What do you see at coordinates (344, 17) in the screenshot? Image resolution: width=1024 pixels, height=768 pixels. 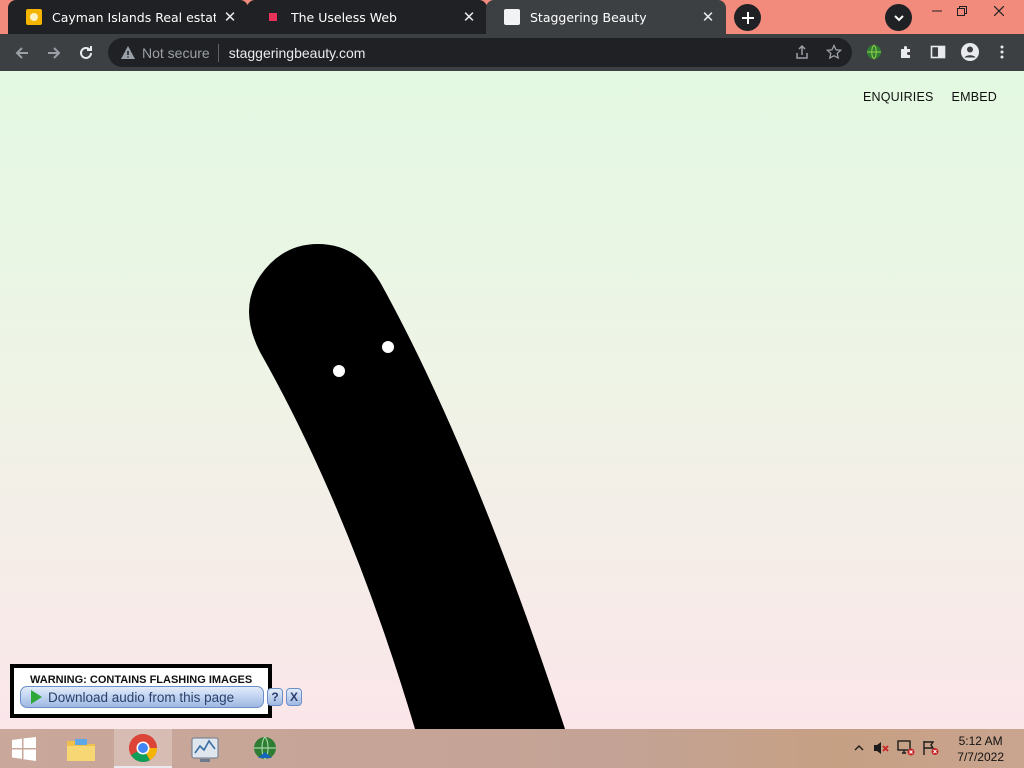 I see `tab-title: The Useless Web` at bounding box center [344, 17].